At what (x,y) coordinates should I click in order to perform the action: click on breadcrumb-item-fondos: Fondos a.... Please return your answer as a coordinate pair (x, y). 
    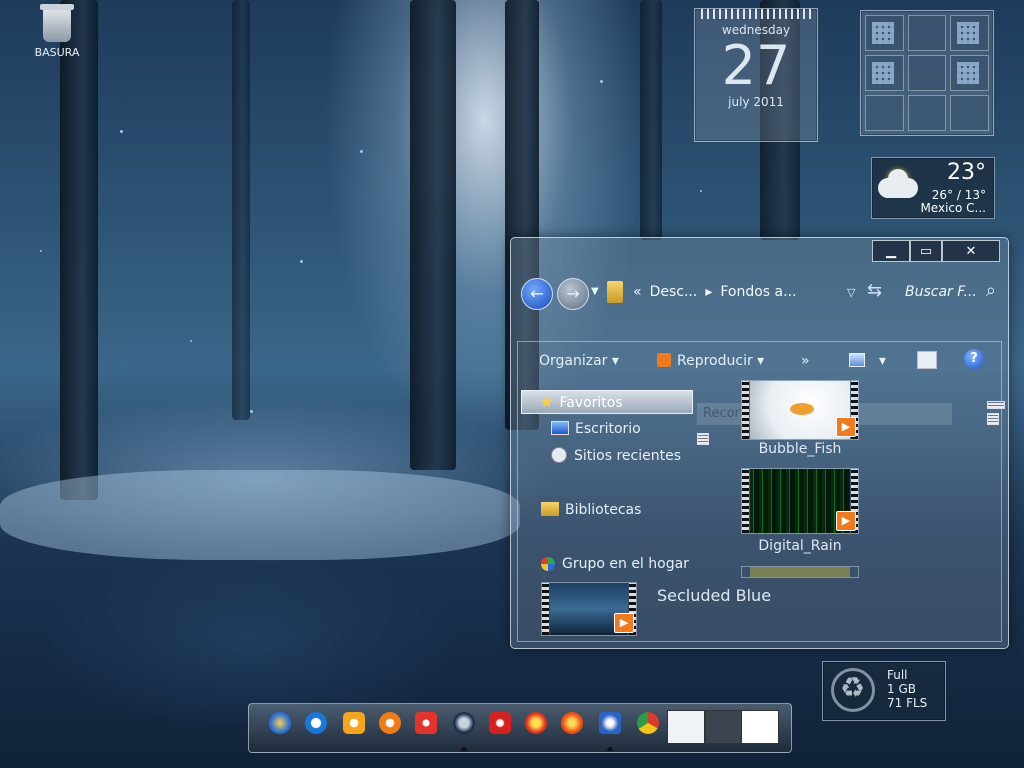
    Looking at the image, I should click on (758, 292).